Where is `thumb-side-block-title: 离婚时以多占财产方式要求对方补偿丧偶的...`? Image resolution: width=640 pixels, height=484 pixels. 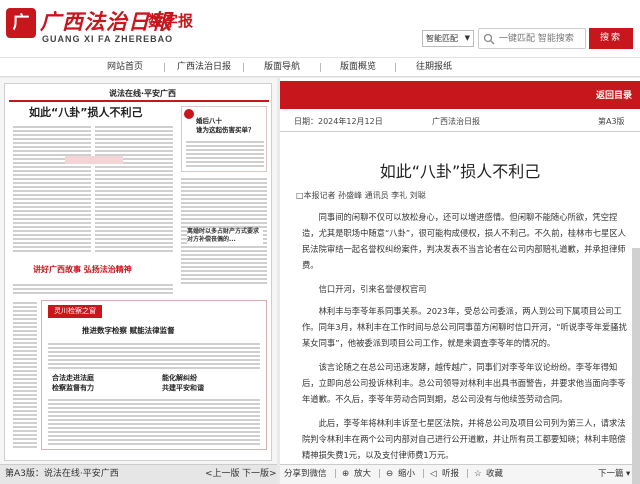
thumb-side-block-title: 离婚时以多占财产方式要求对方补偿丧偶的... is located at coordinates (225, 236).